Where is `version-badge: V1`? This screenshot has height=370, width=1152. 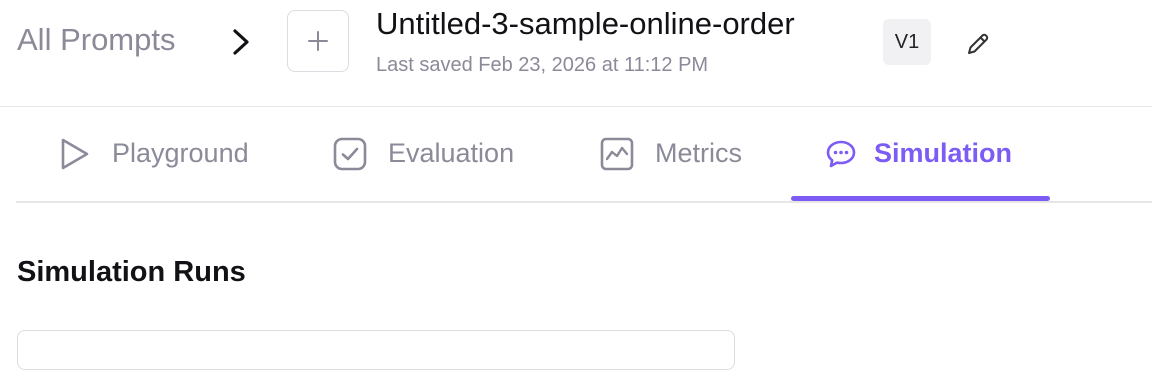
version-badge: V1 is located at coordinates (907, 42).